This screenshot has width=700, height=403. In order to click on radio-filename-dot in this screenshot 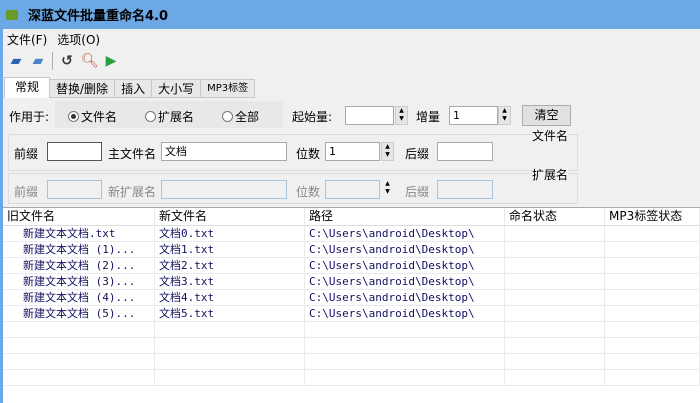, I will do `click(73, 116)`.